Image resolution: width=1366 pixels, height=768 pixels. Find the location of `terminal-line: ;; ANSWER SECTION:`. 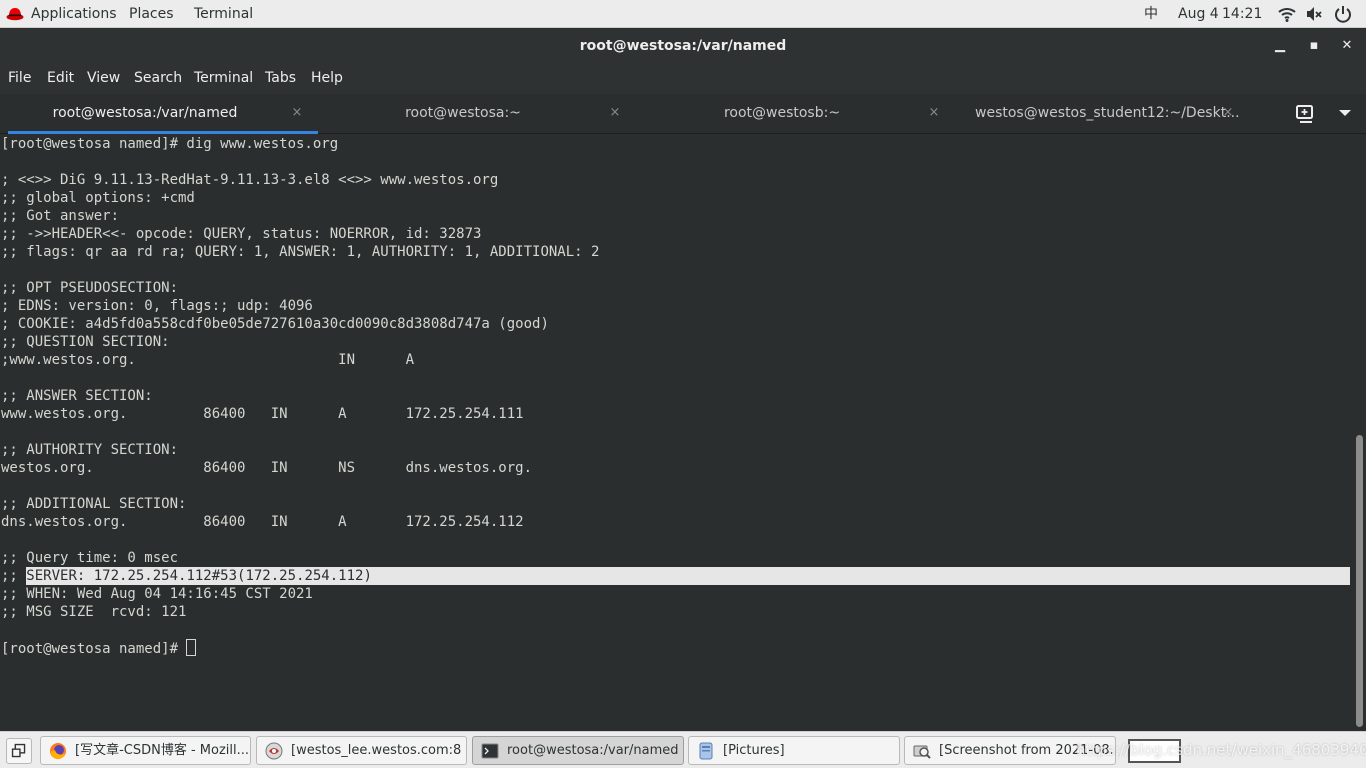

terminal-line: ;; ANSWER SECTION: is located at coordinates (77, 396).